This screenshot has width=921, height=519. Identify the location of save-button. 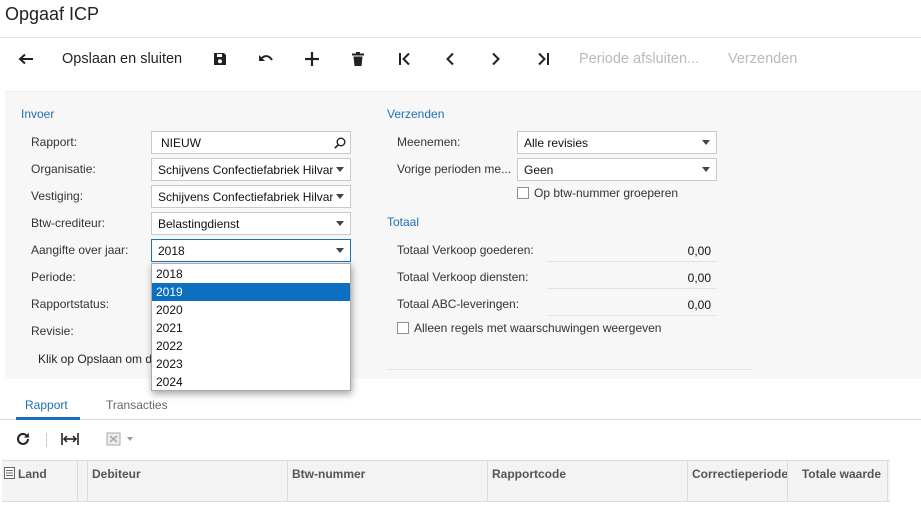
(220, 59).